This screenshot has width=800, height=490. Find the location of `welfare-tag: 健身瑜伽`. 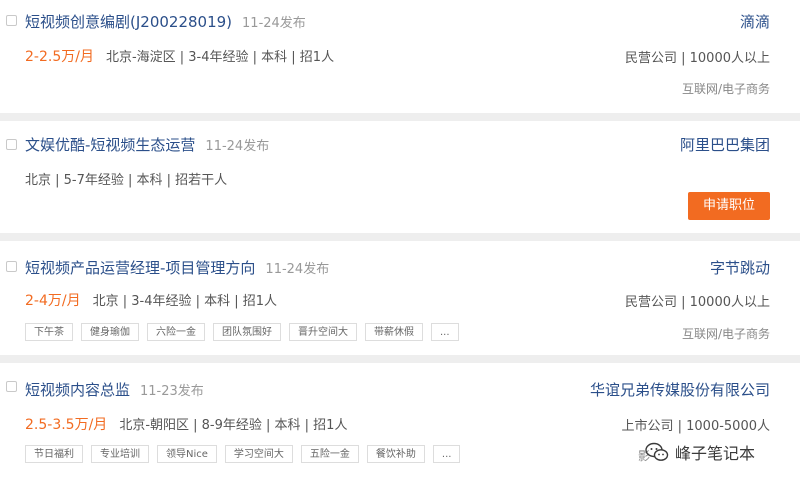

welfare-tag: 健身瑜伽 is located at coordinates (110, 332).